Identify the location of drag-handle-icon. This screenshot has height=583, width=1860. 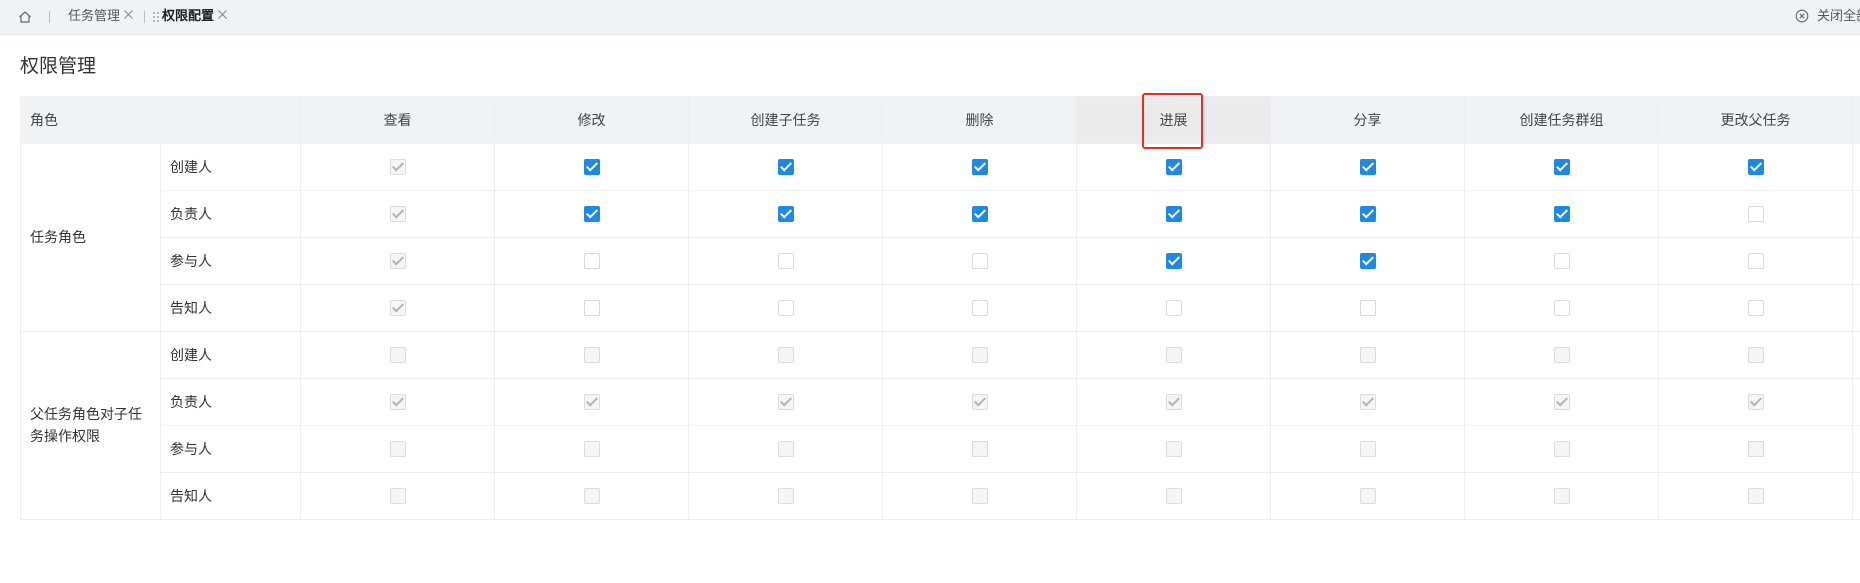
(156, 17).